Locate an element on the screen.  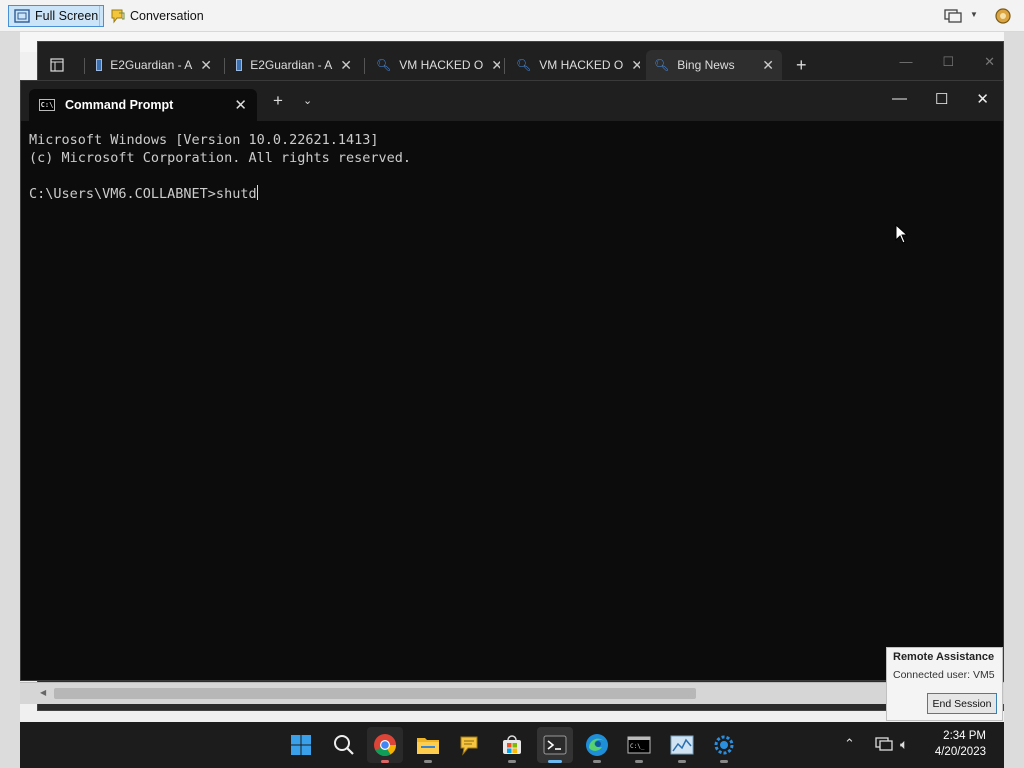
conversation-icon is located at coordinates (118, 16).